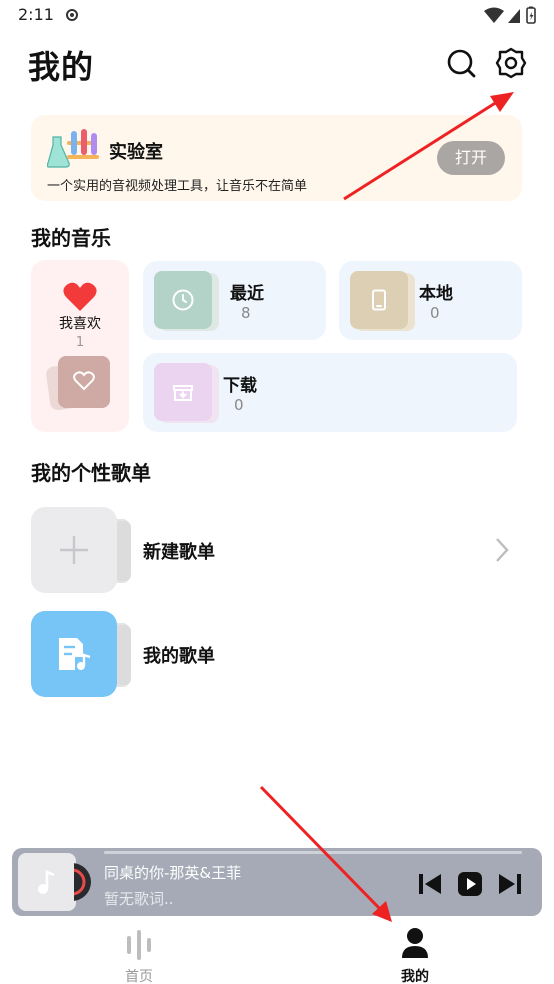 The width and height of the screenshot is (554, 984). I want to click on nav-home-tab: 首页, so click(139, 955).